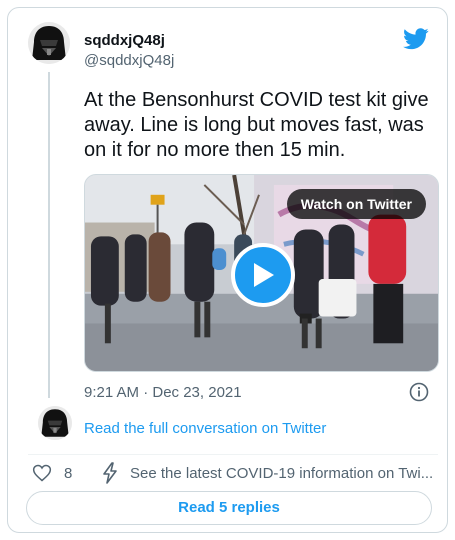 The width and height of the screenshot is (455, 540). I want to click on play-icon, so click(264, 275).